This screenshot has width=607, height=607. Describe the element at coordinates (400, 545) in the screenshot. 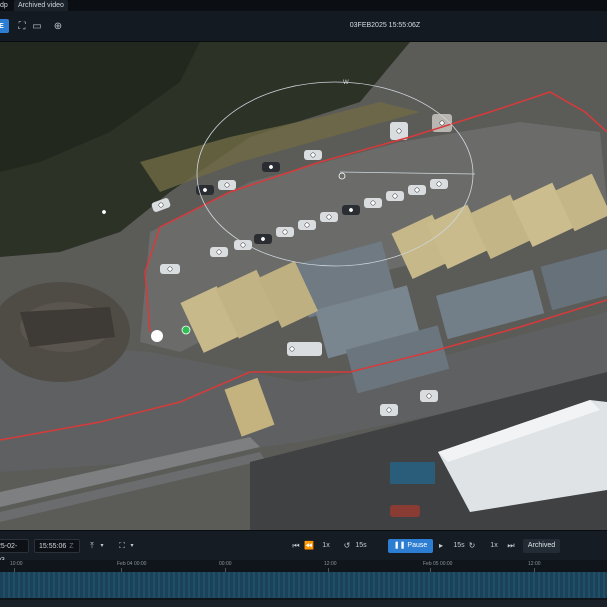

I see `pause-icon: ❚❚` at that location.